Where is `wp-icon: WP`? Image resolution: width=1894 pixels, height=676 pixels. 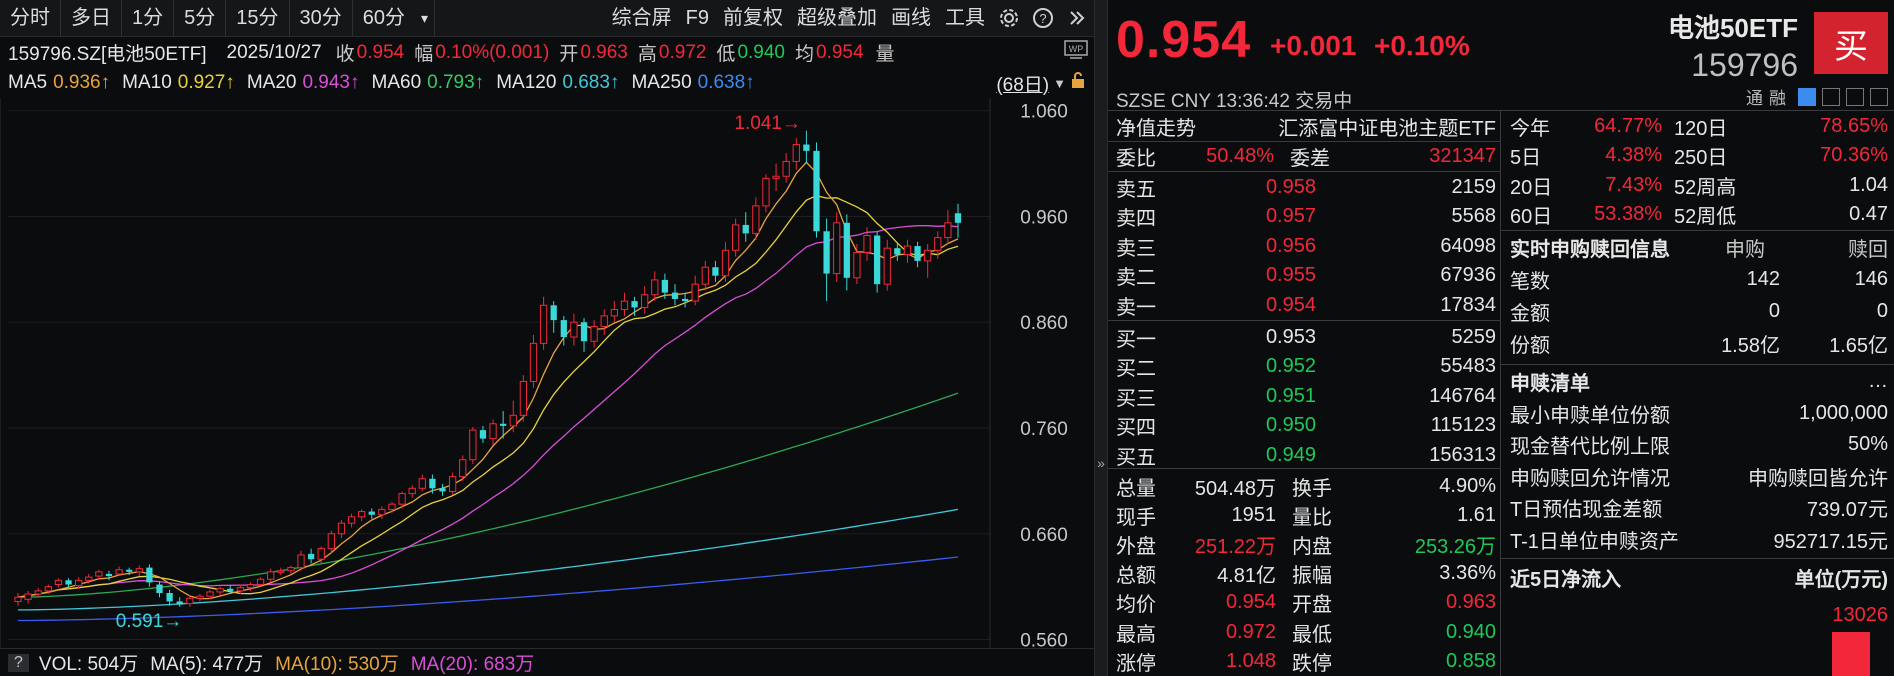
wp-icon: WP is located at coordinates (1076, 52).